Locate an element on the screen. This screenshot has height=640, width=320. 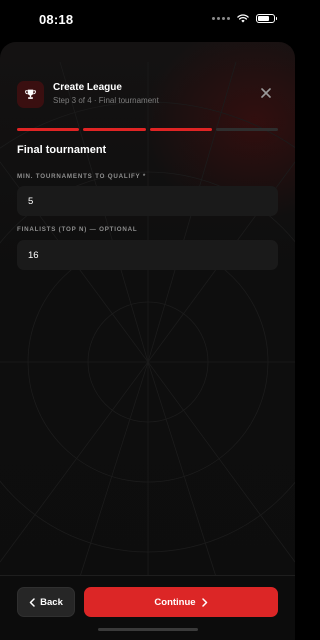
continue-button: Continue is located at coordinates (181, 602).